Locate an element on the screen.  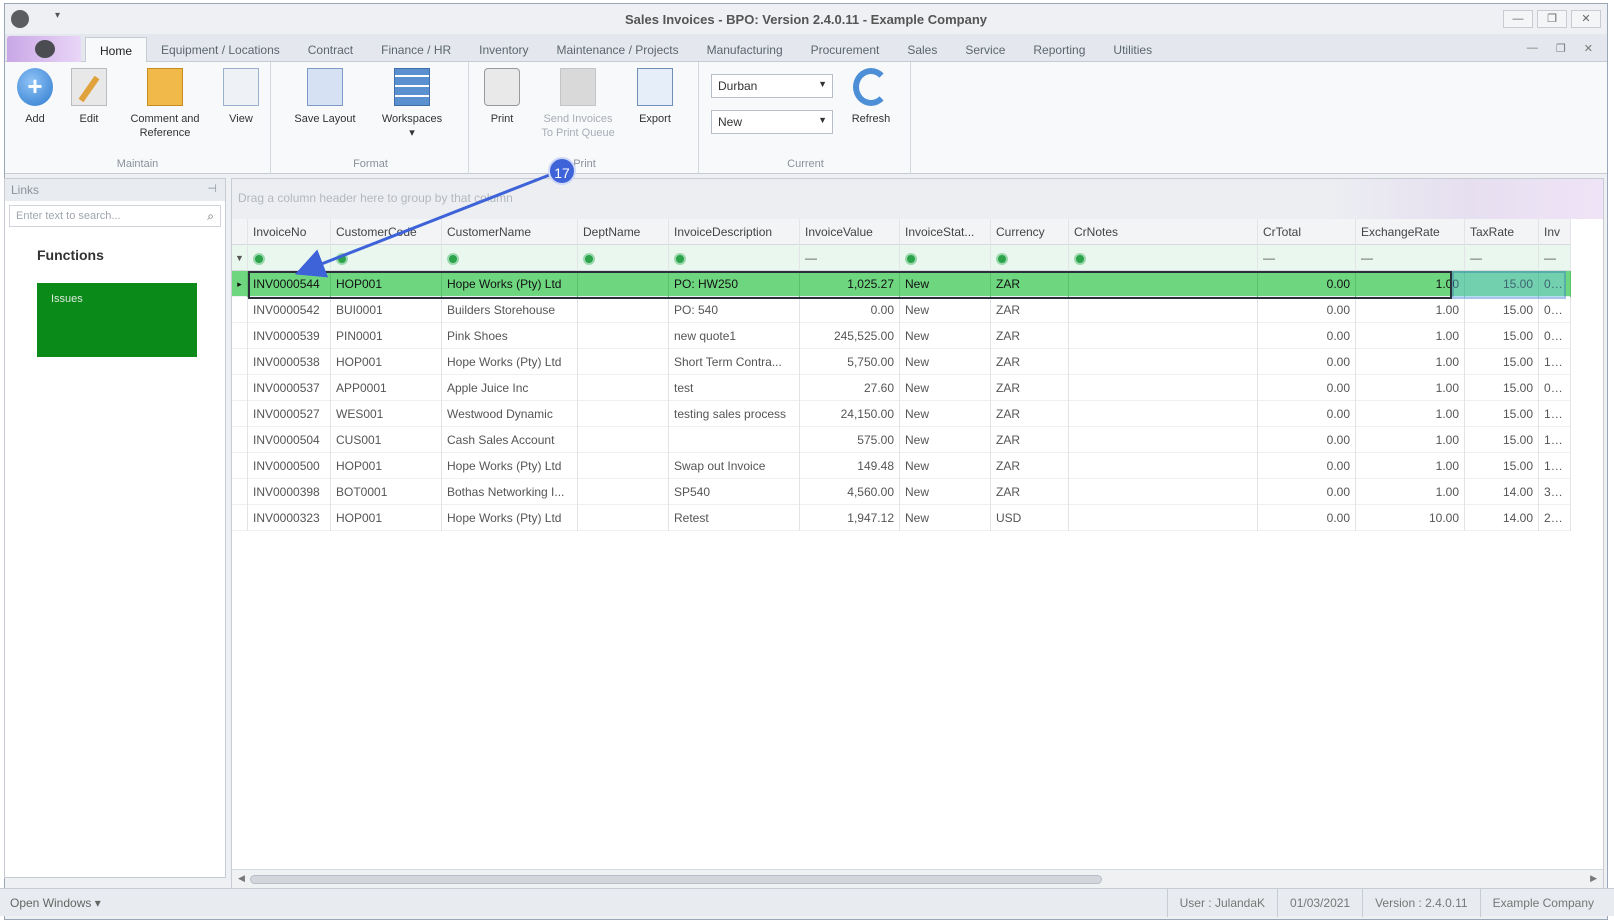
tab-procurement: Procurement is located at coordinates (845, 50).